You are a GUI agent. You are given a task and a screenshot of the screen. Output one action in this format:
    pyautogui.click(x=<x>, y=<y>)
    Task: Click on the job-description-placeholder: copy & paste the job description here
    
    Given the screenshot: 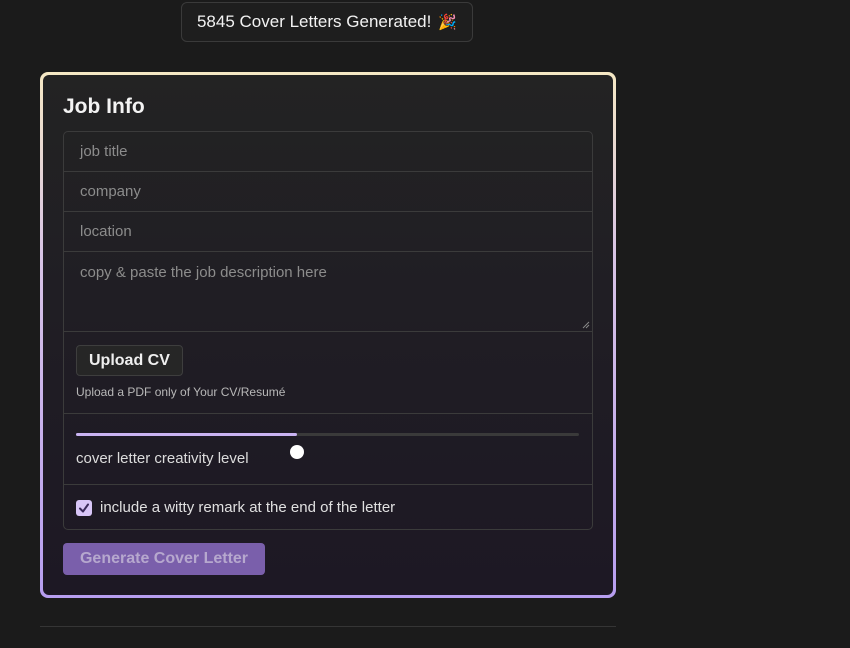 What is the action you would take?
    pyautogui.click(x=203, y=272)
    